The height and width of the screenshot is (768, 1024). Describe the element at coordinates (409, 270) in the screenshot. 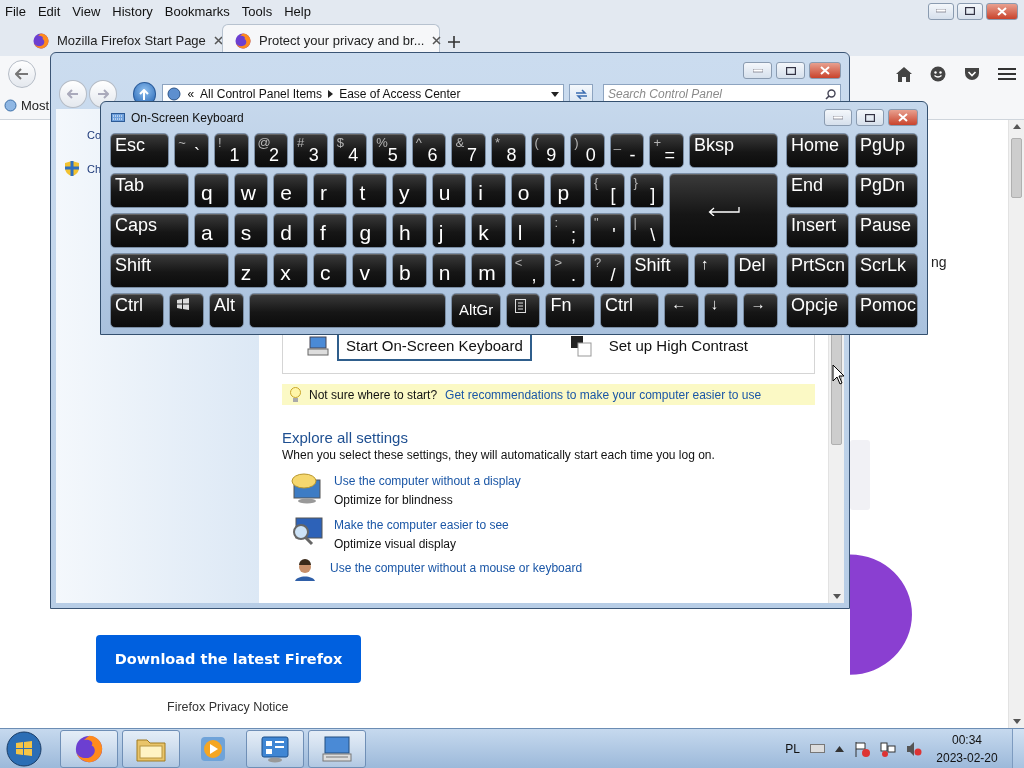

I see `keyboard-key: b` at that location.